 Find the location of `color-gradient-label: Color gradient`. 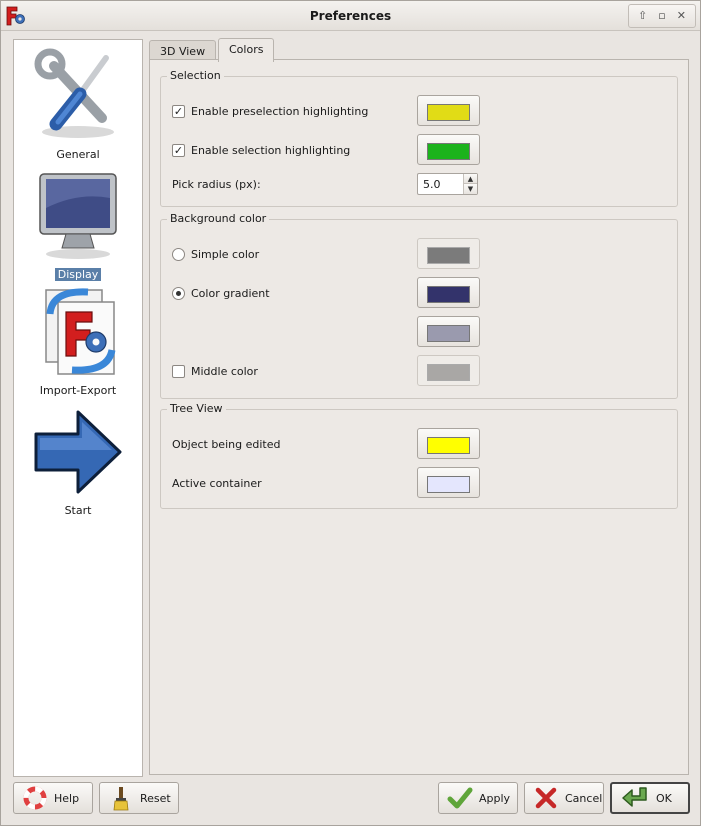

color-gradient-label: Color gradient is located at coordinates (230, 293).